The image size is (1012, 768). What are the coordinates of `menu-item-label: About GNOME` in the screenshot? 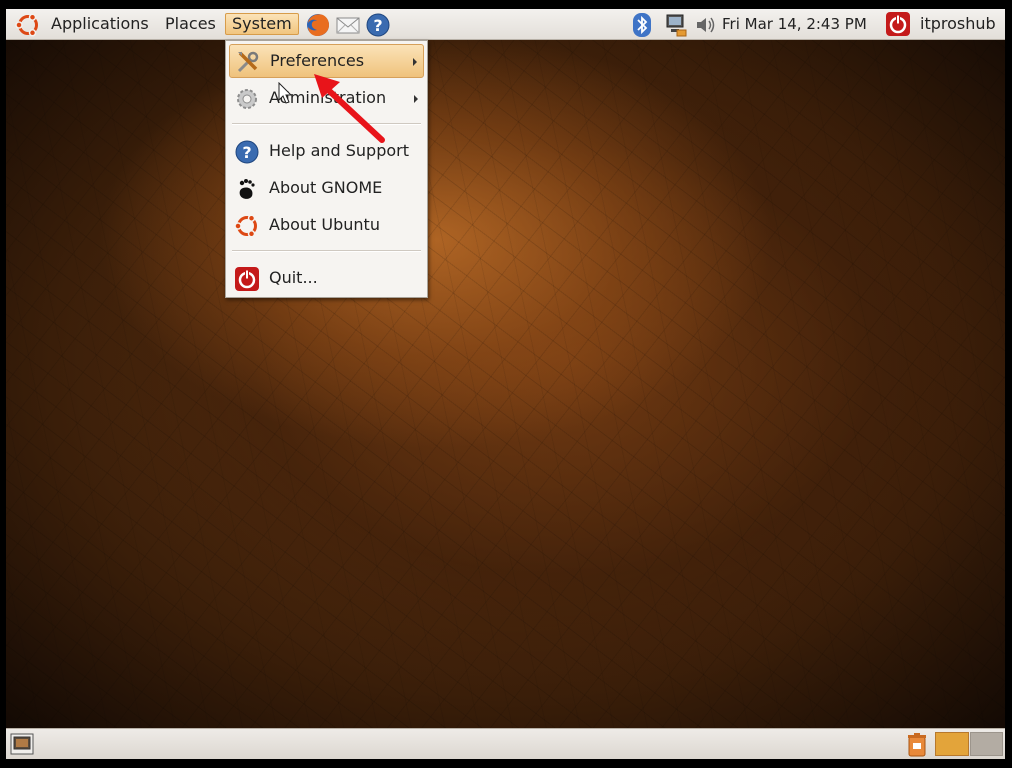 It's located at (326, 187).